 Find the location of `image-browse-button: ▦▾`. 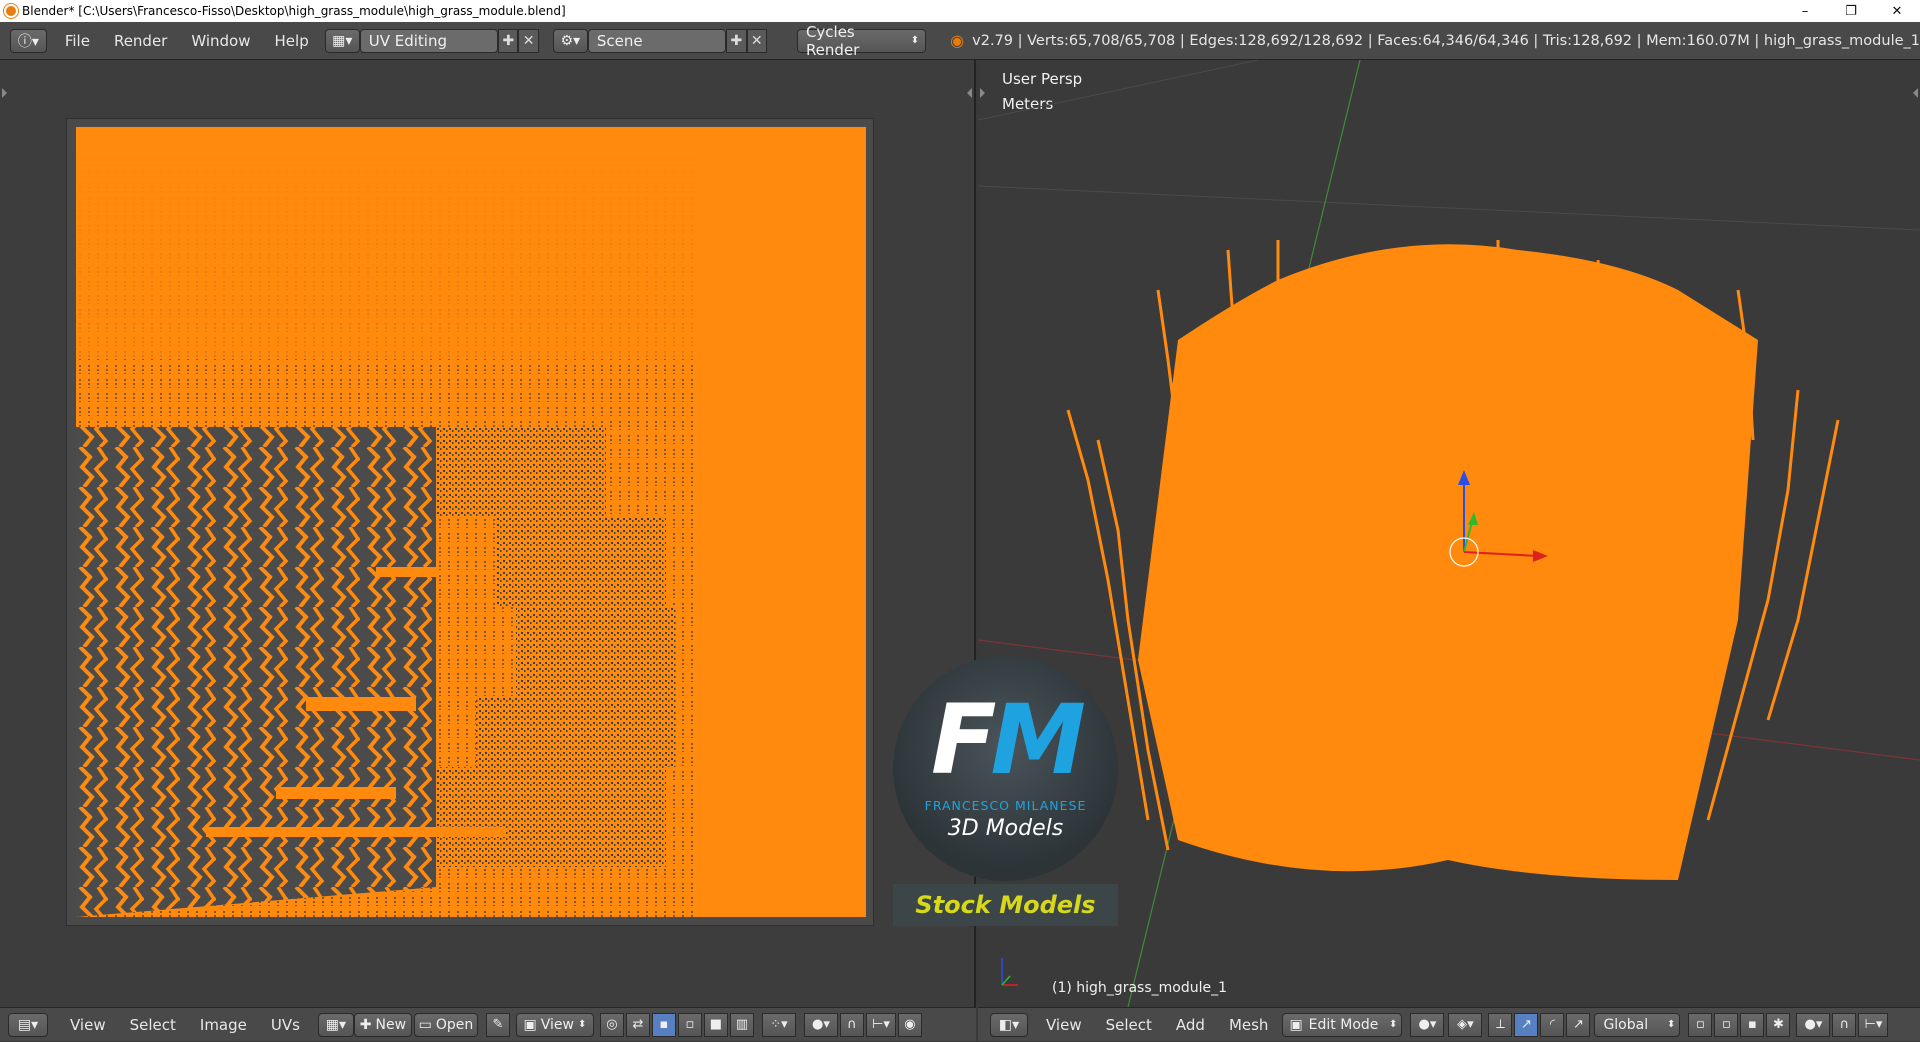

image-browse-button: ▦▾ is located at coordinates (335, 1024).